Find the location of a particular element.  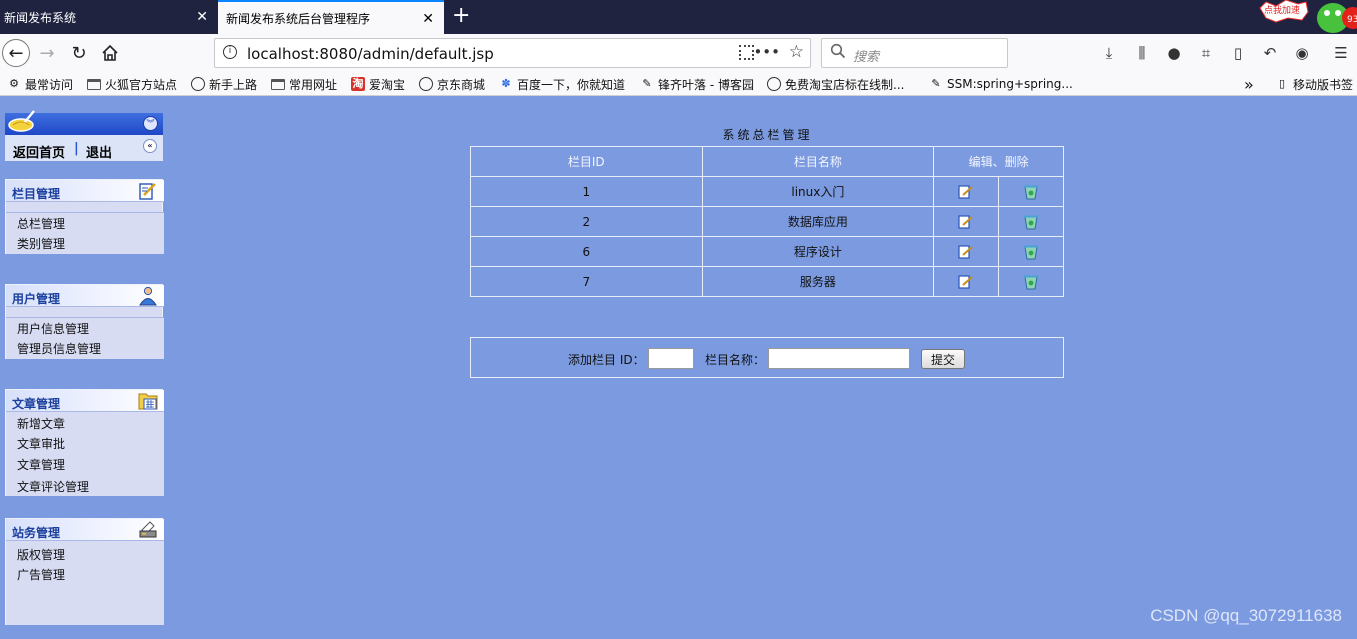

home-button is located at coordinates (110, 53).